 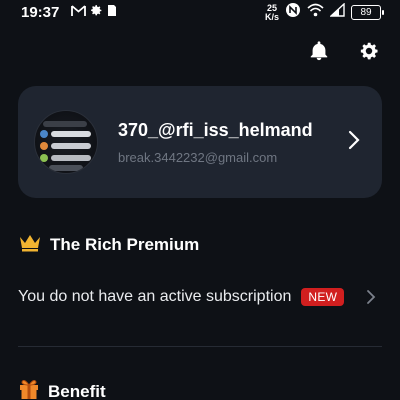 What do you see at coordinates (369, 51) in the screenshot?
I see `settings-icon` at bounding box center [369, 51].